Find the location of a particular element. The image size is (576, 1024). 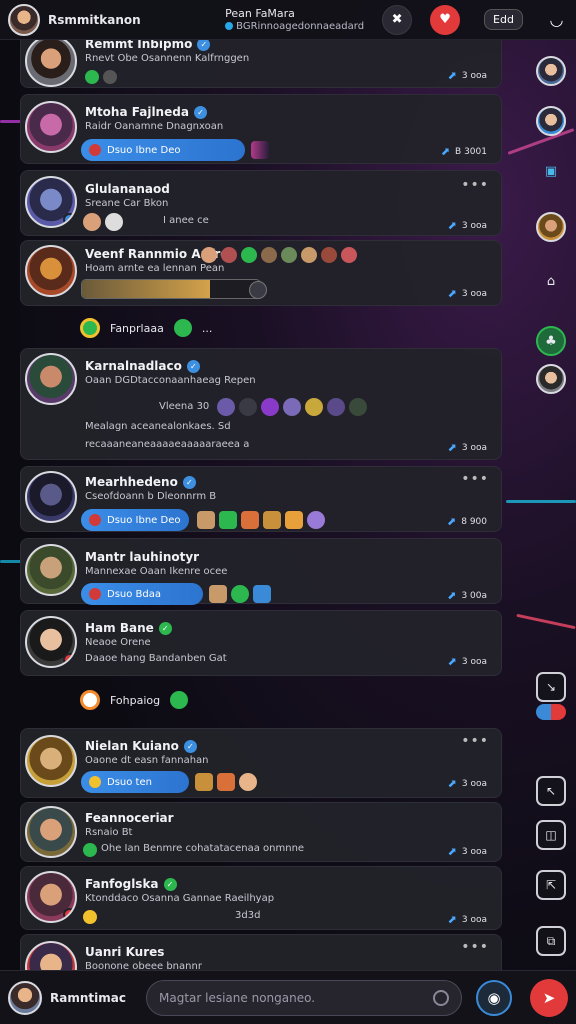

react-icon is located at coordinates (551, 712).